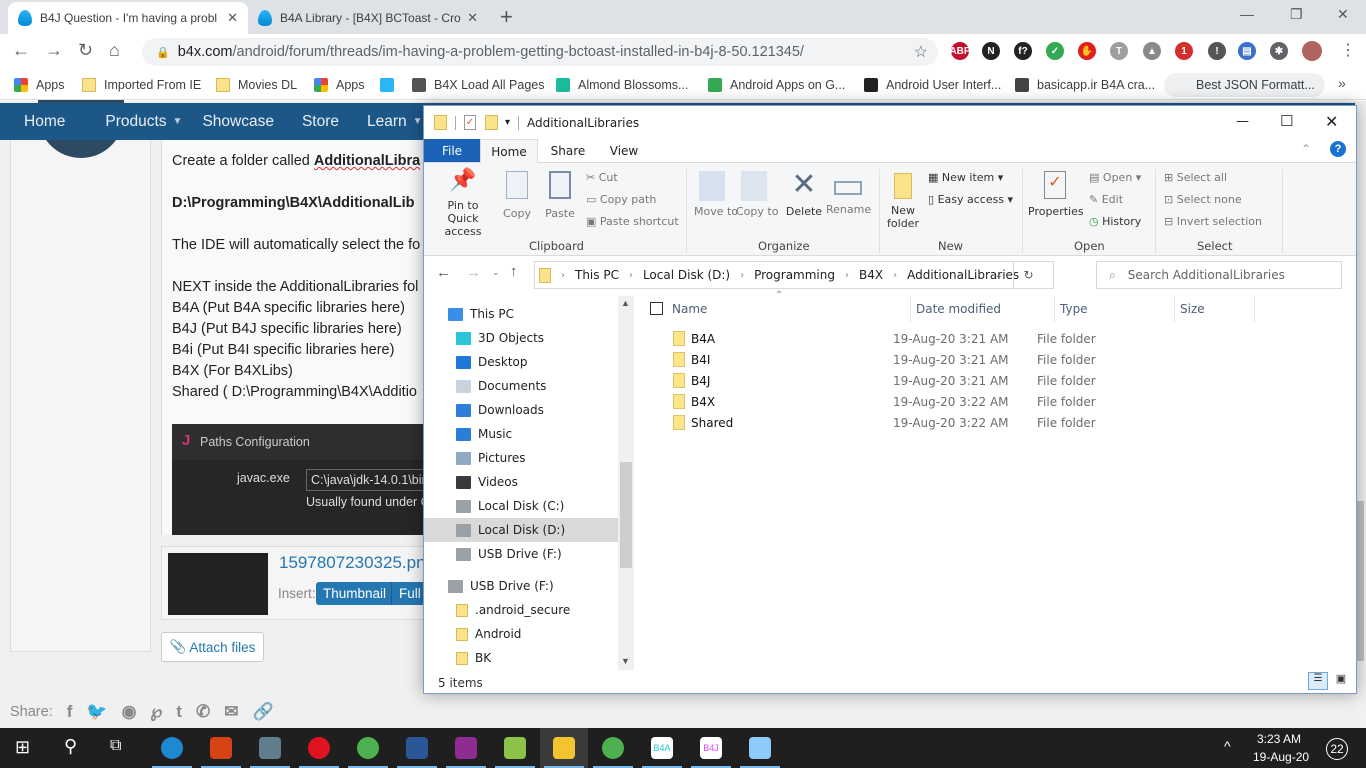 The height and width of the screenshot is (768, 1366). I want to click on taskbar-app-edge, so click(172, 748).